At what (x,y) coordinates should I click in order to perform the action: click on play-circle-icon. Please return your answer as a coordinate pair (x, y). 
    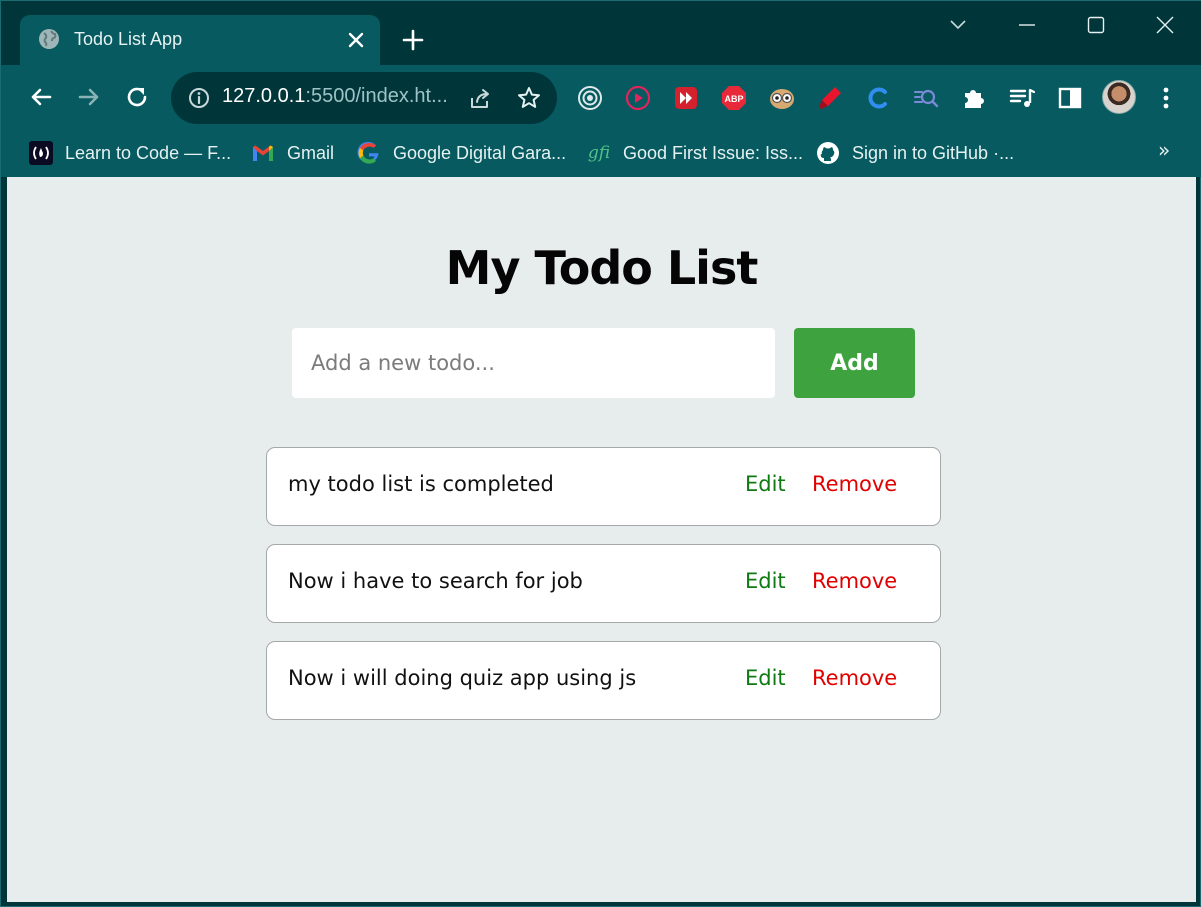
    Looking at the image, I should click on (638, 98).